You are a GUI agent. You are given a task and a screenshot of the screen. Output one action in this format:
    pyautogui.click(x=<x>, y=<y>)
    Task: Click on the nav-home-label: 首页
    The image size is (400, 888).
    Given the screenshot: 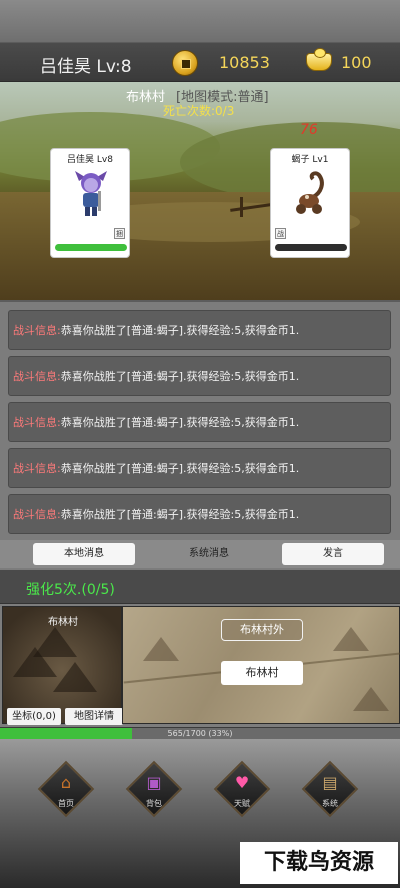 What is the action you would take?
    pyautogui.click(x=66, y=803)
    